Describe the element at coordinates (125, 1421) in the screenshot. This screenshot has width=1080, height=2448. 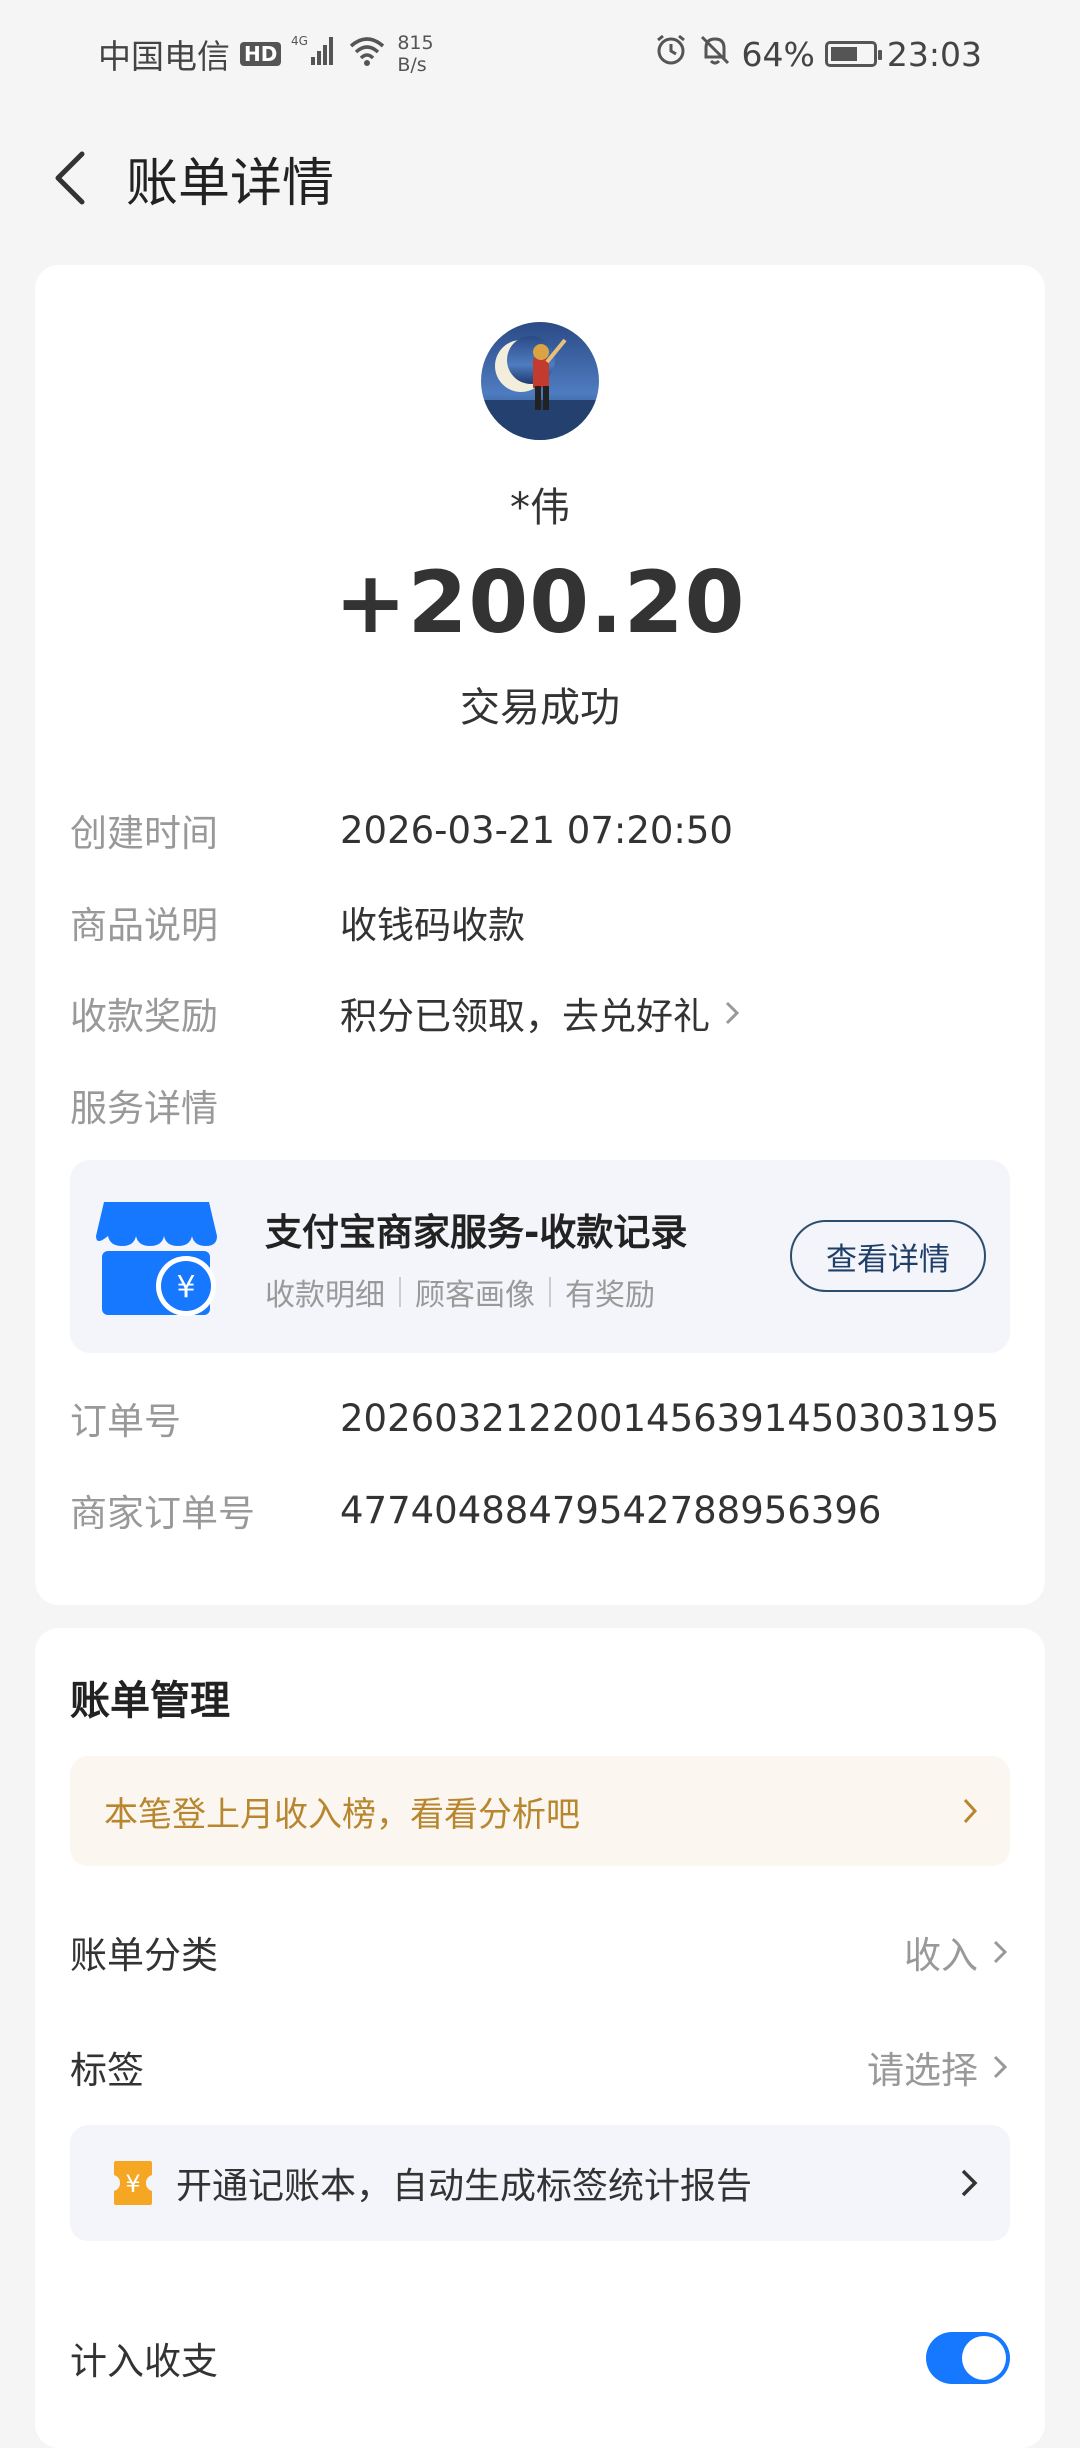
I see `order-label: 订单号` at that location.